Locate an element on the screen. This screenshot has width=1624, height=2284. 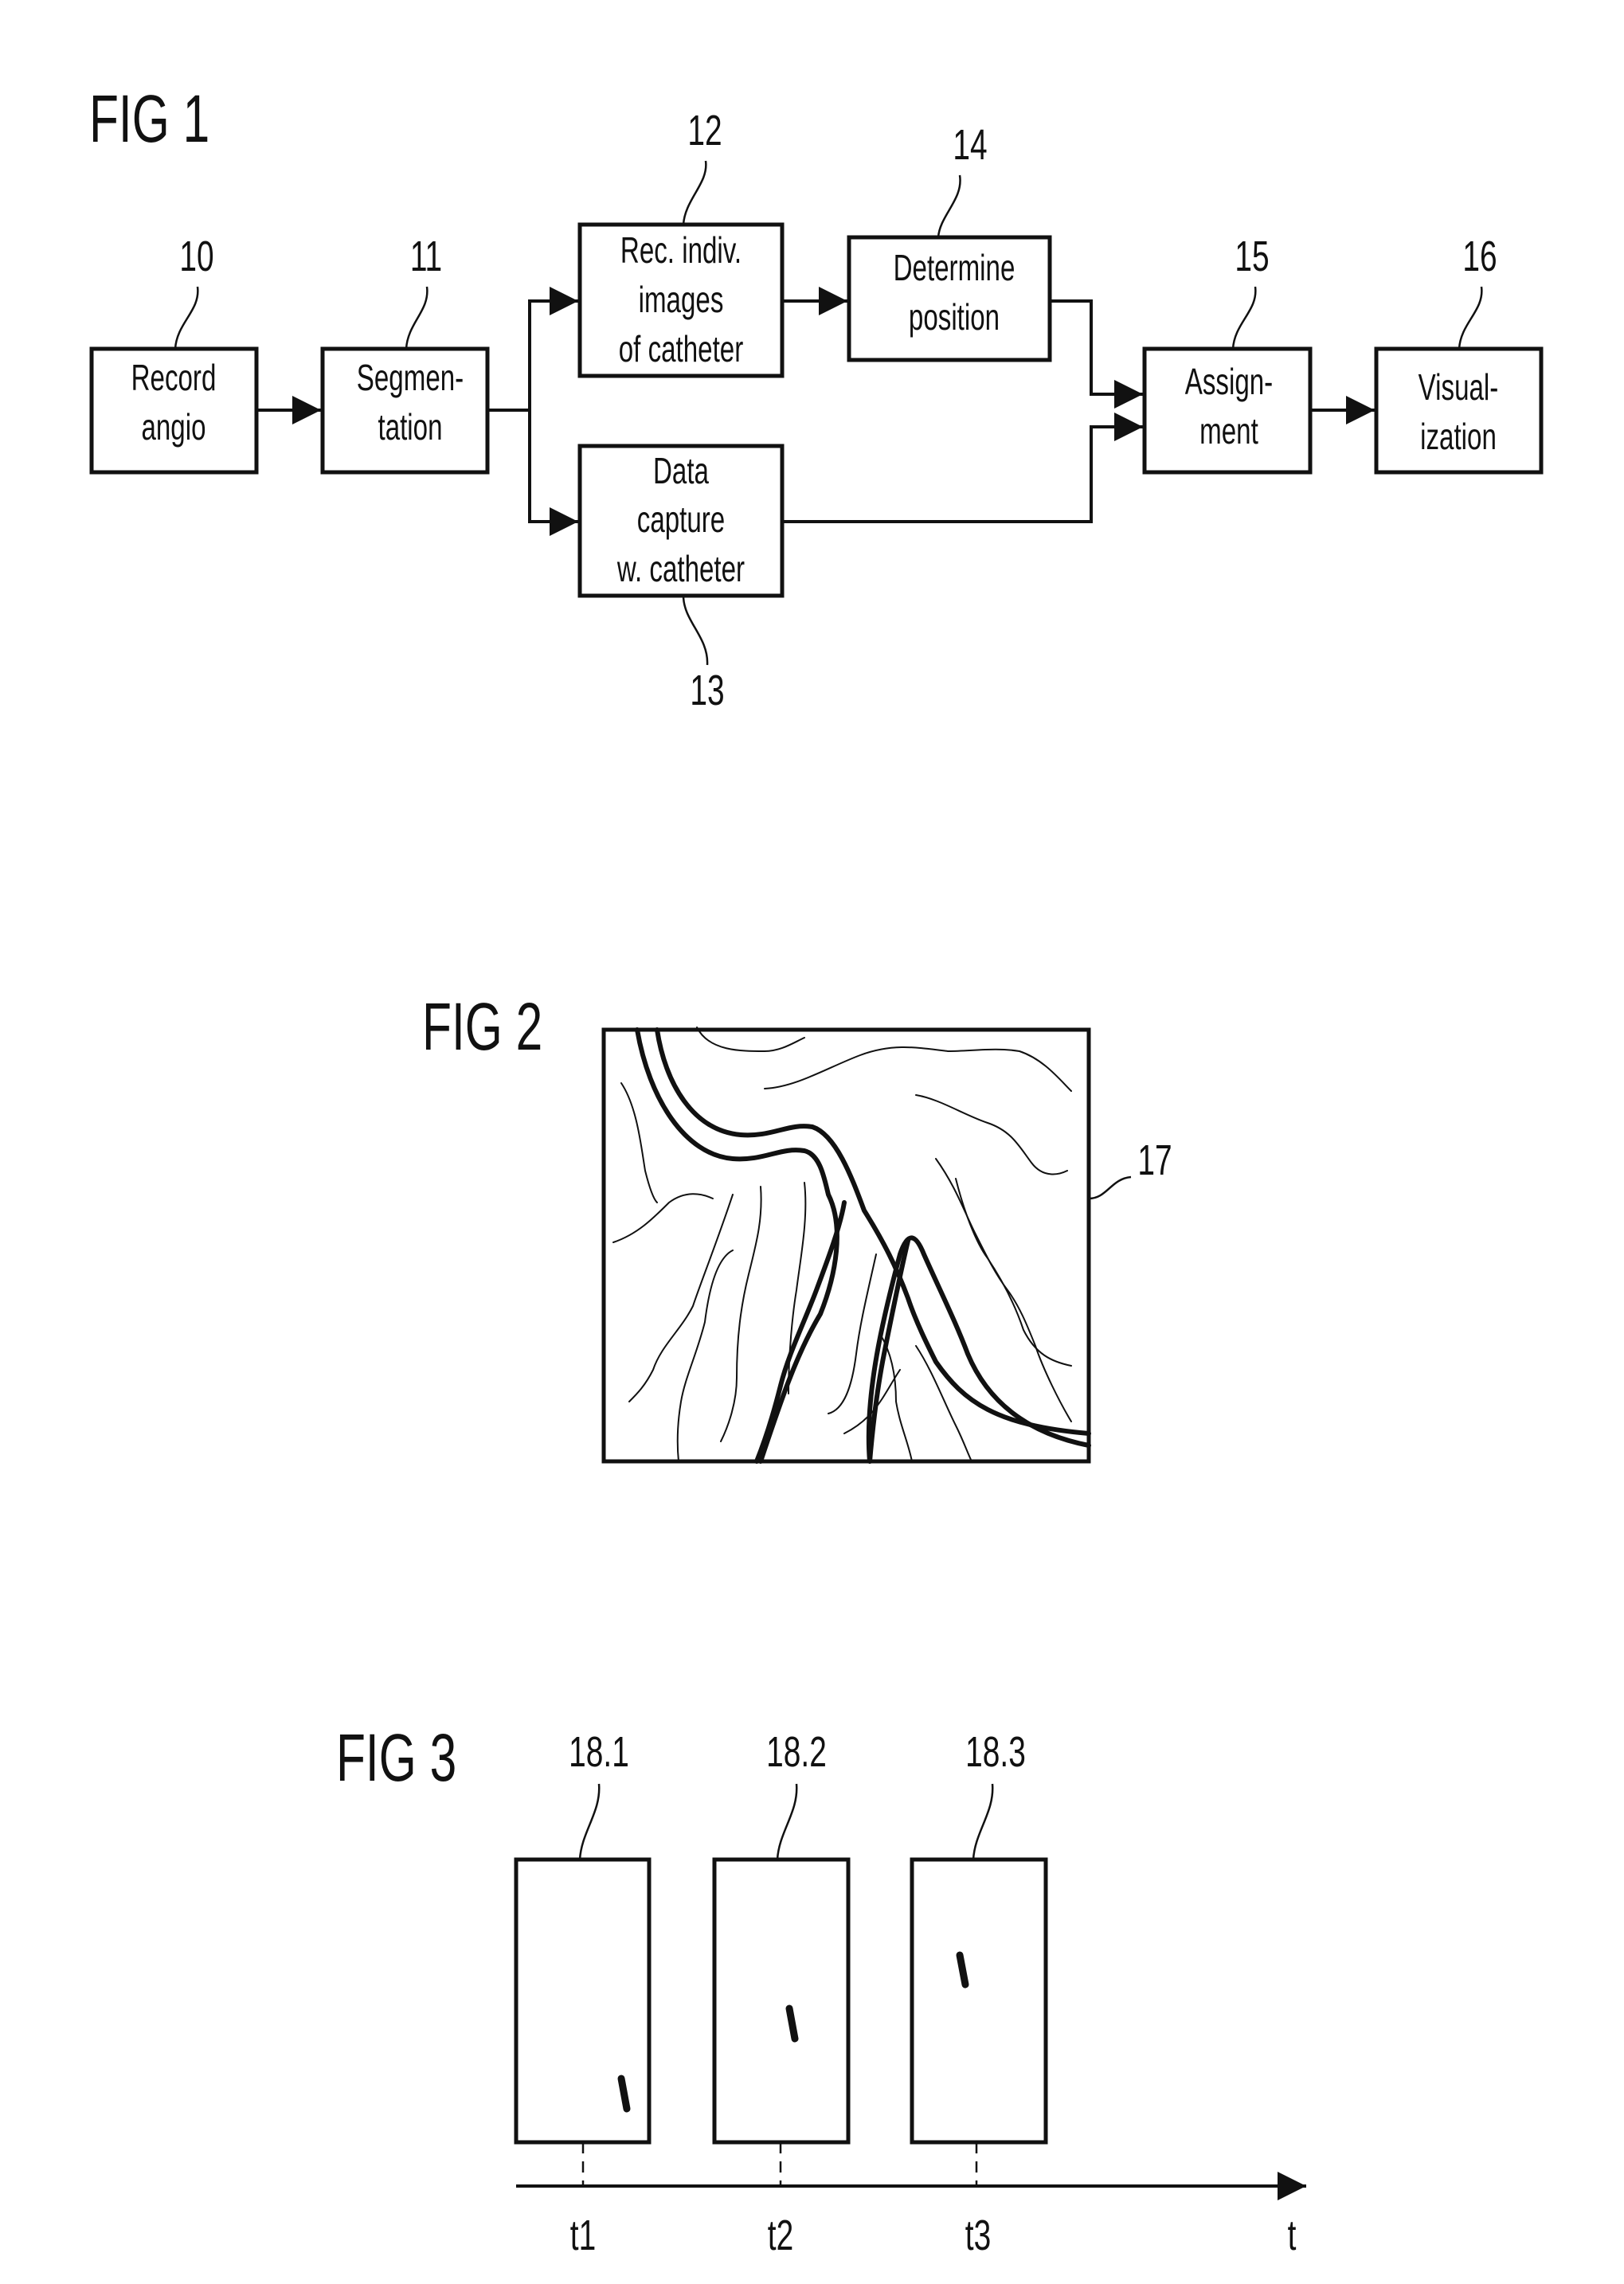
fig3: FIG 3 18.1 t1 18.2 t2 18.3 t3 t is located at coordinates (821, 1990).